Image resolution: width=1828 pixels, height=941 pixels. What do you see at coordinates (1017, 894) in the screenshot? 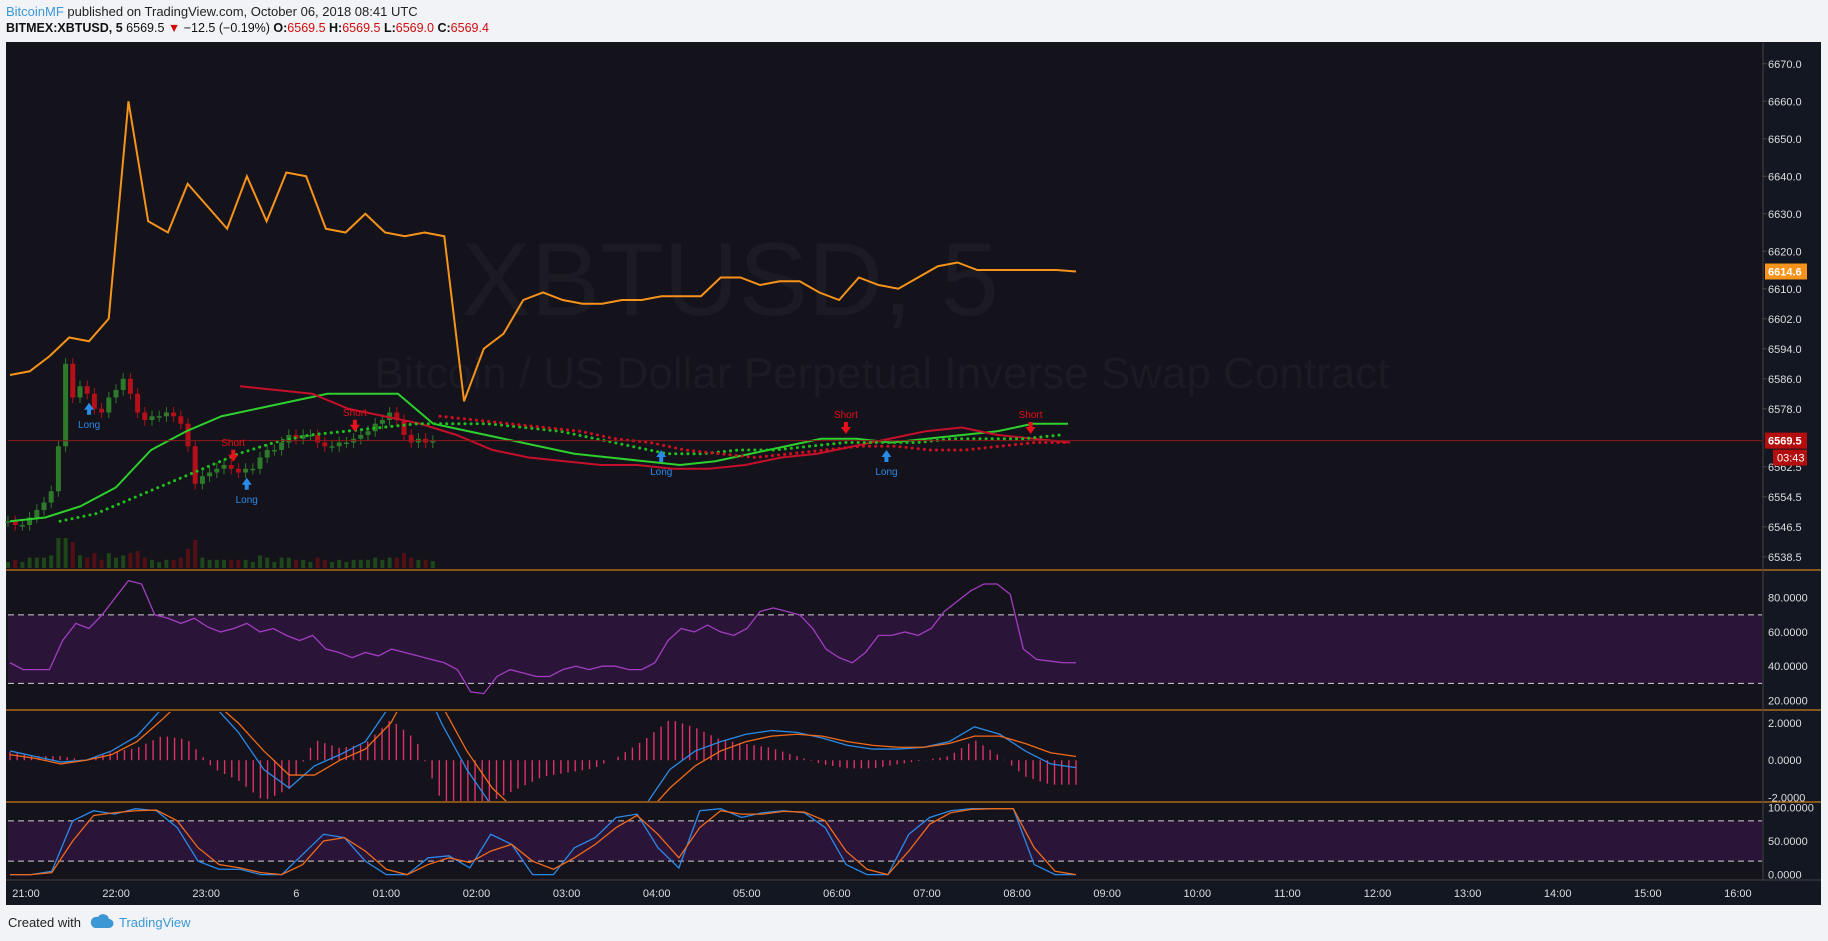
I see `time-axis-label: 08:00` at bounding box center [1017, 894].